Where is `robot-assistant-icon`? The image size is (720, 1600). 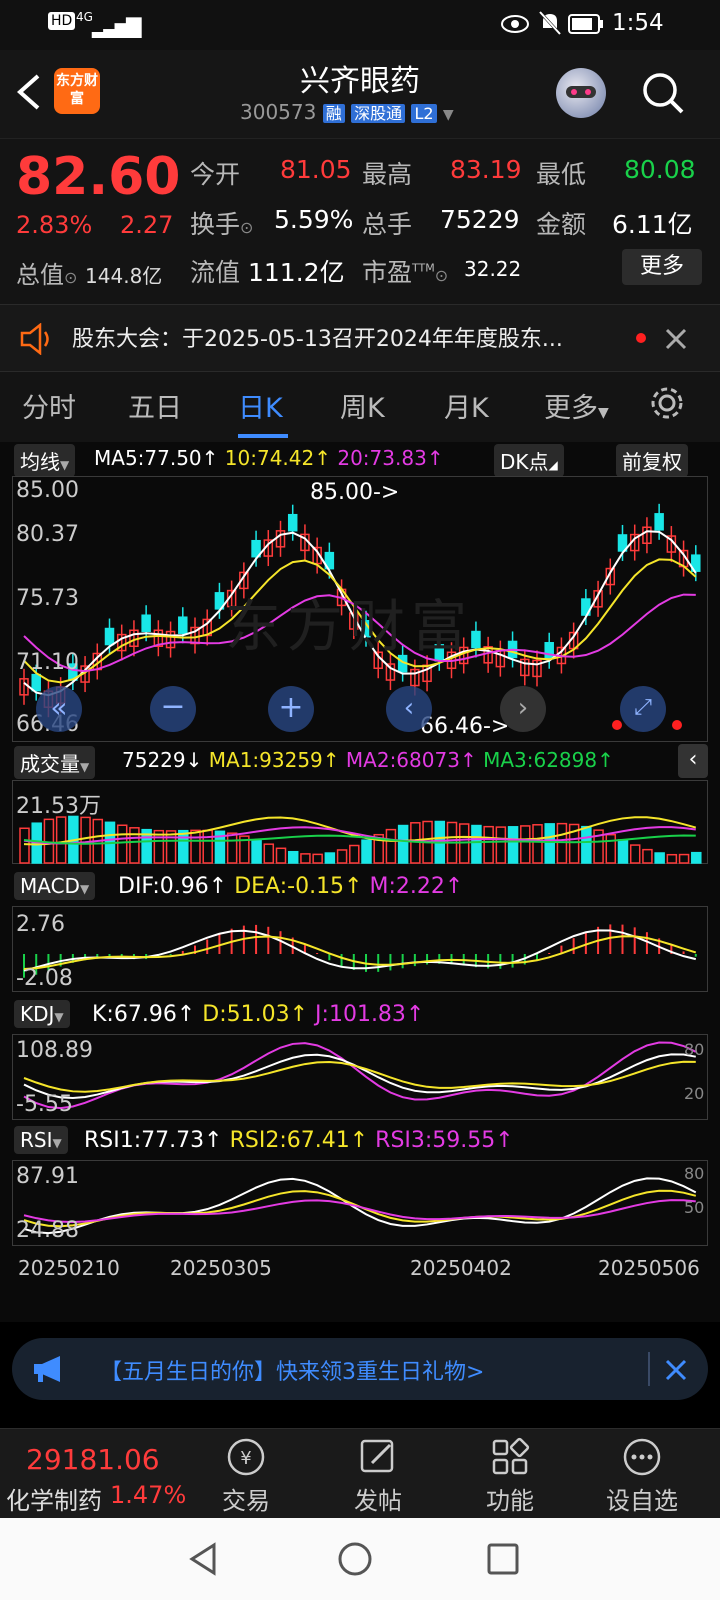
robot-assistant-icon is located at coordinates (581, 93).